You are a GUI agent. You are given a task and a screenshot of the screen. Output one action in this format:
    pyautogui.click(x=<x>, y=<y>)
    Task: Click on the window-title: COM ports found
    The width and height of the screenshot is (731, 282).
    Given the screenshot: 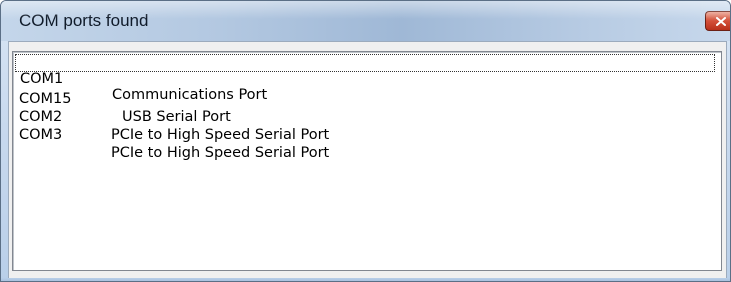 What is the action you would take?
    pyautogui.click(x=84, y=20)
    